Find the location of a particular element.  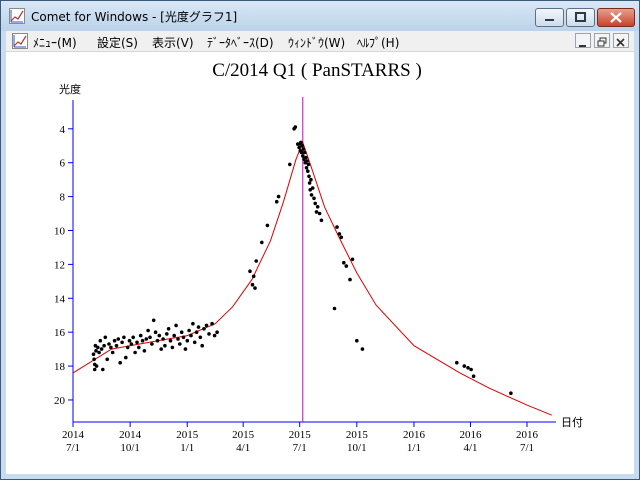

menu-item-menu: ﾒﾆｭｰ(M) is located at coordinates (55, 42).